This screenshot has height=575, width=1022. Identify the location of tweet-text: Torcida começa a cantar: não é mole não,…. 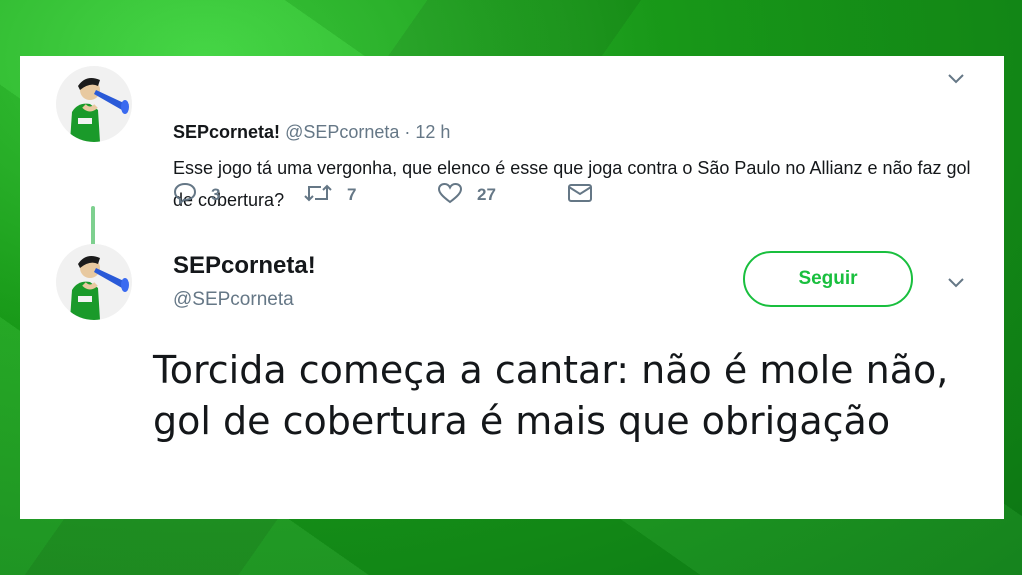
(551, 395).